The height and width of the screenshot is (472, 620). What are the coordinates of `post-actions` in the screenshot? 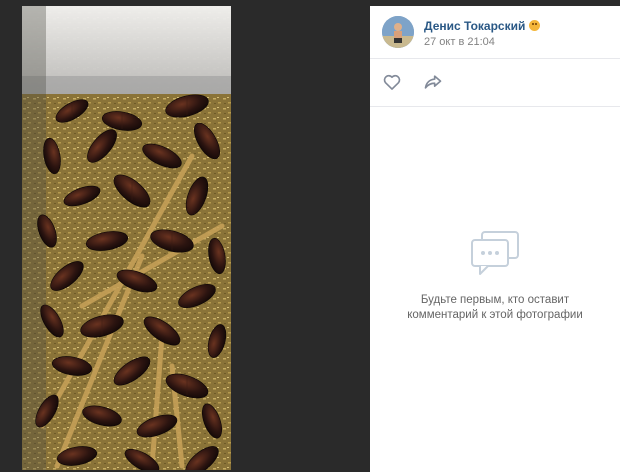 It's located at (495, 82).